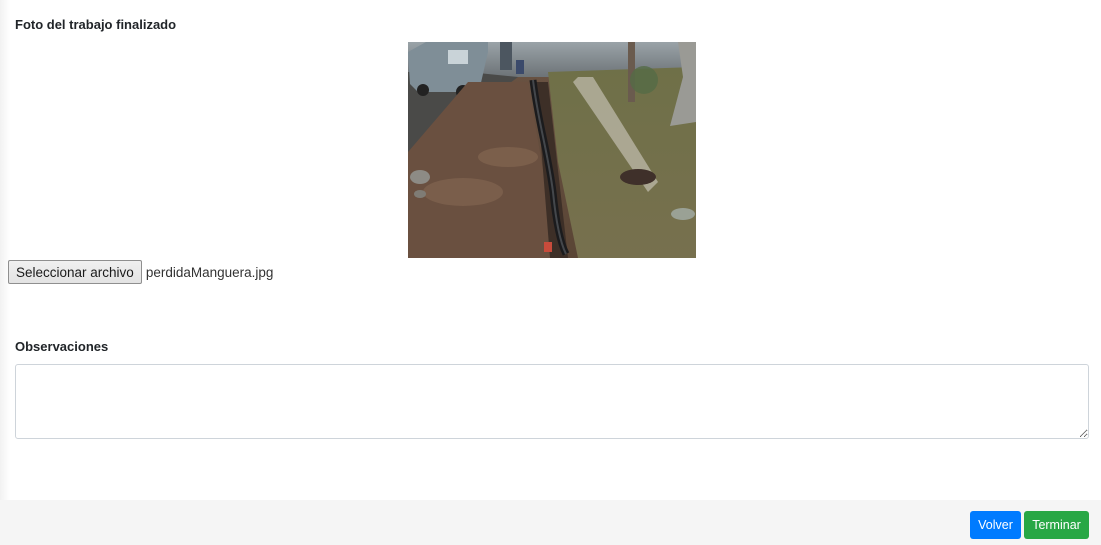 The width and height of the screenshot is (1101, 545). I want to click on photo-section-label: Foto del trabajo finalizado, so click(96, 24).